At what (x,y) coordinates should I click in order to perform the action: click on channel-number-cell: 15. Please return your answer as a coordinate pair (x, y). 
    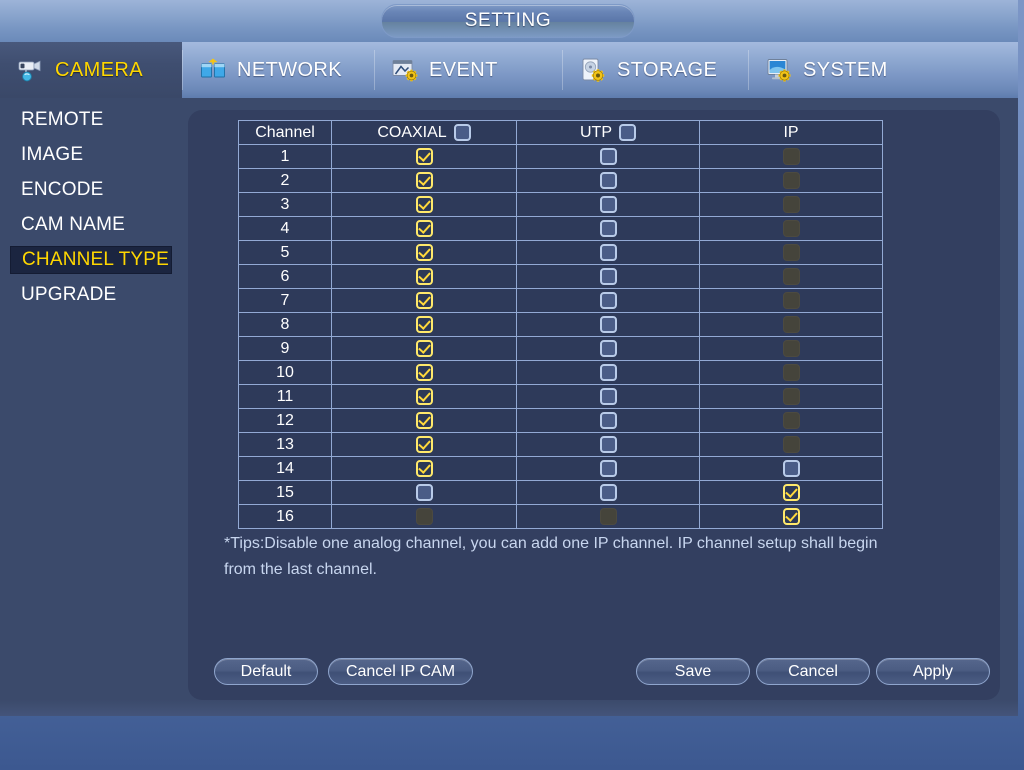
    Looking at the image, I should click on (285, 492).